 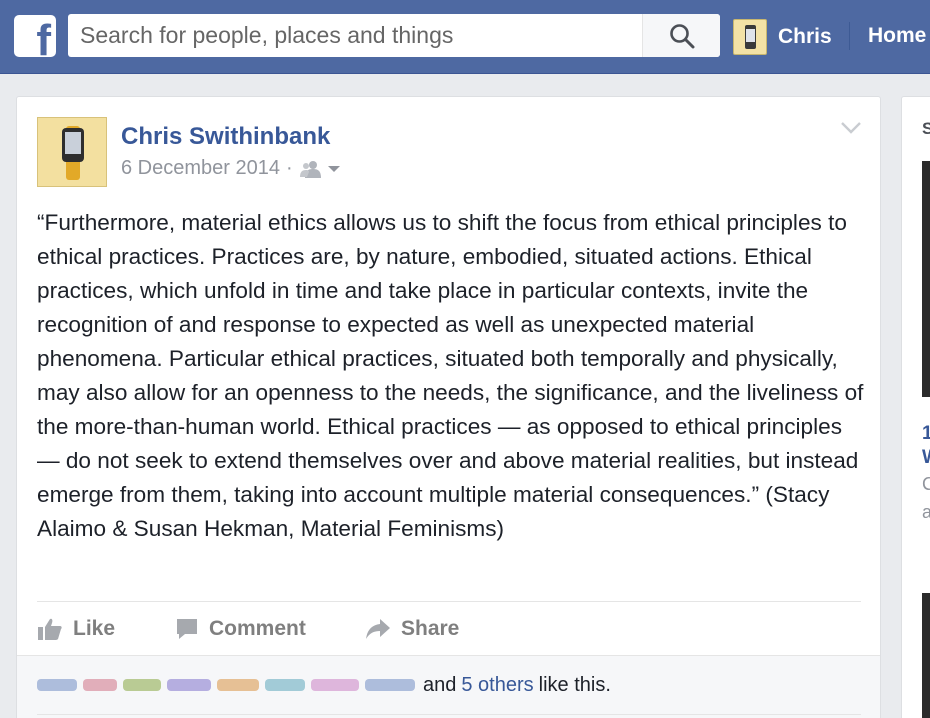 What do you see at coordinates (94, 628) in the screenshot?
I see `like-label: Like` at bounding box center [94, 628].